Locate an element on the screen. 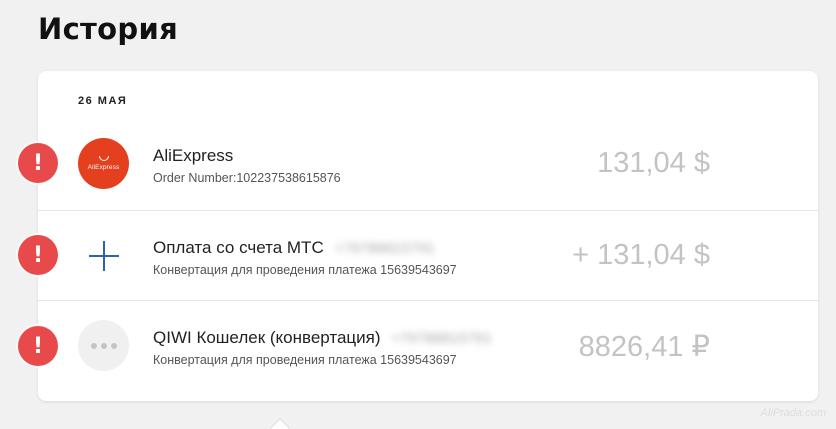  transaction-title: QIWI Кошелек (конвертация) +79788815791 is located at coordinates (322, 338).